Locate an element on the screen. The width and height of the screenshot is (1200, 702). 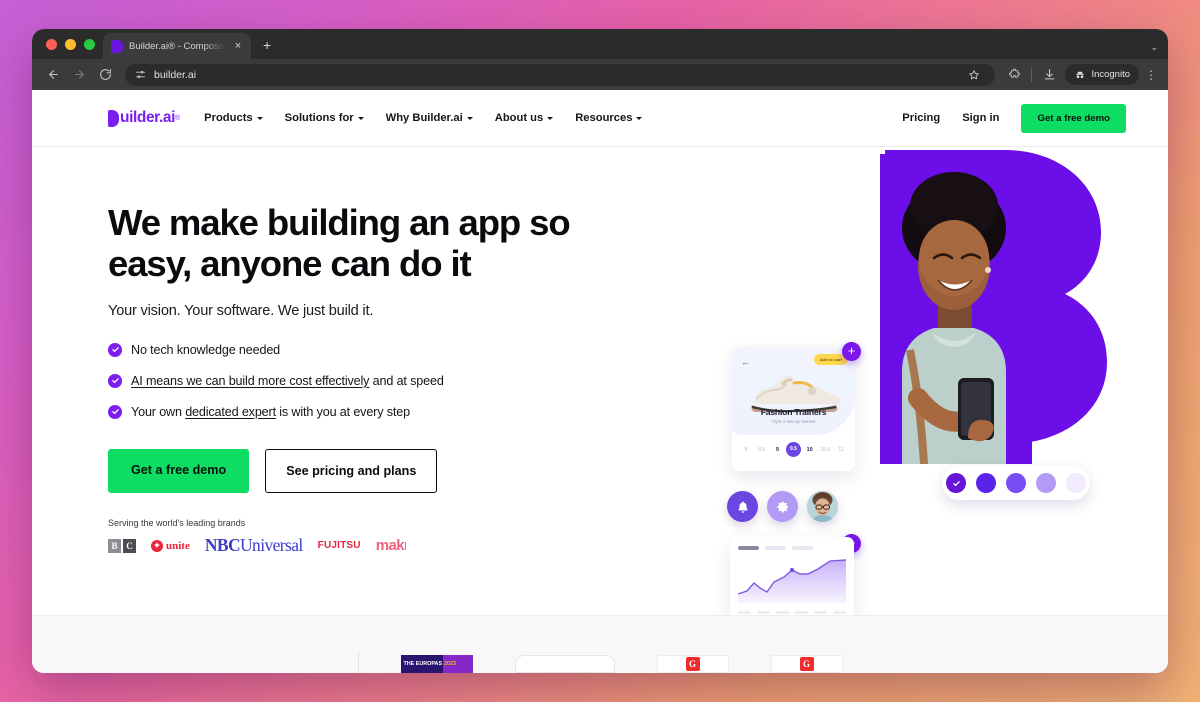
product-title: Fashion Trainers is located at coordinates (793, 412).